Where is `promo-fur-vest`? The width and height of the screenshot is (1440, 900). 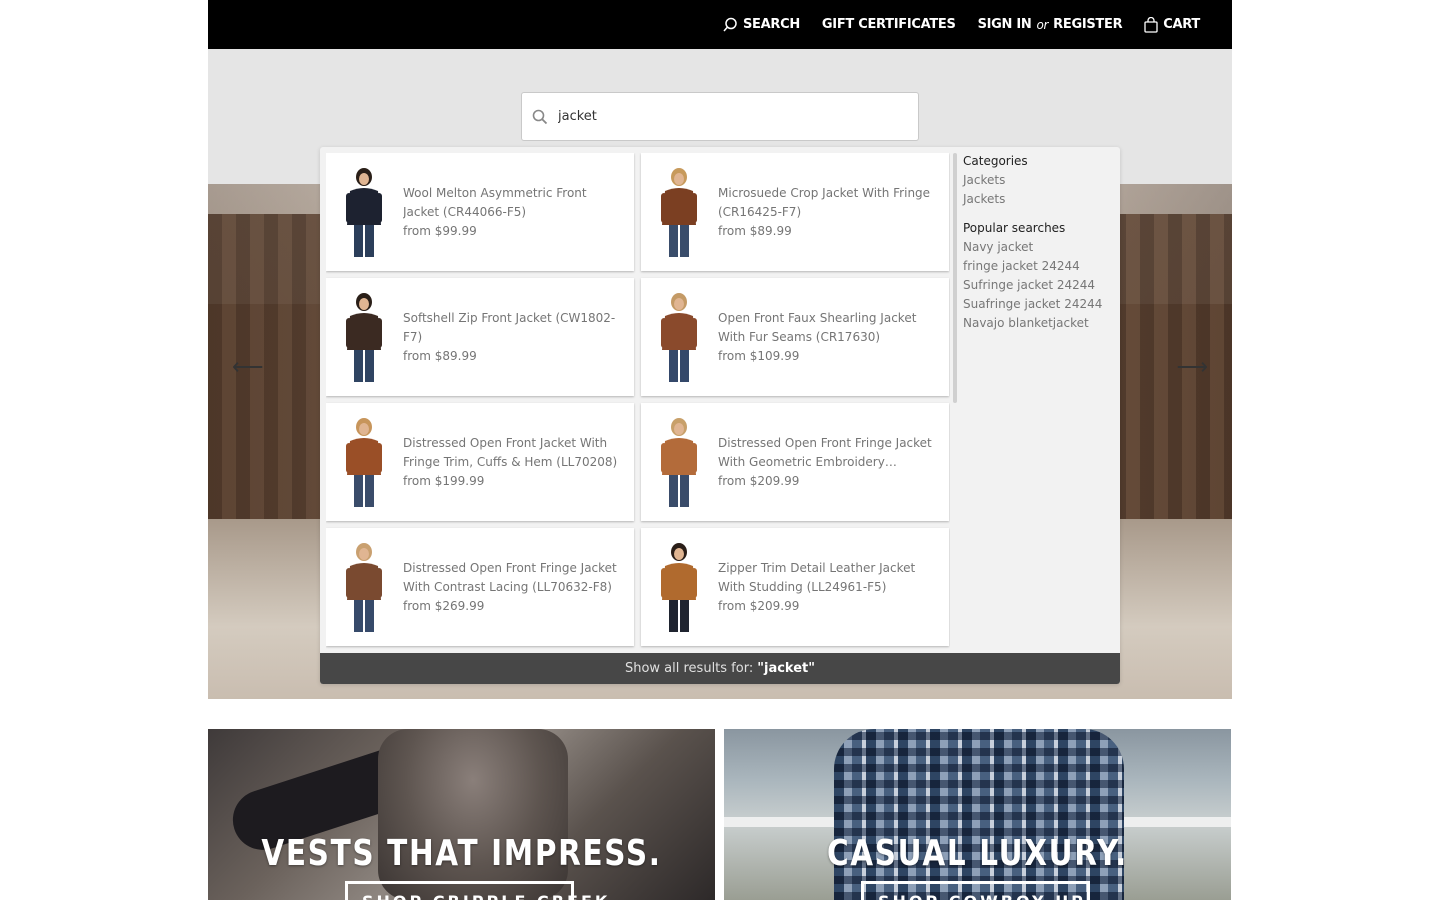
promo-fur-vest is located at coordinates (473, 814).